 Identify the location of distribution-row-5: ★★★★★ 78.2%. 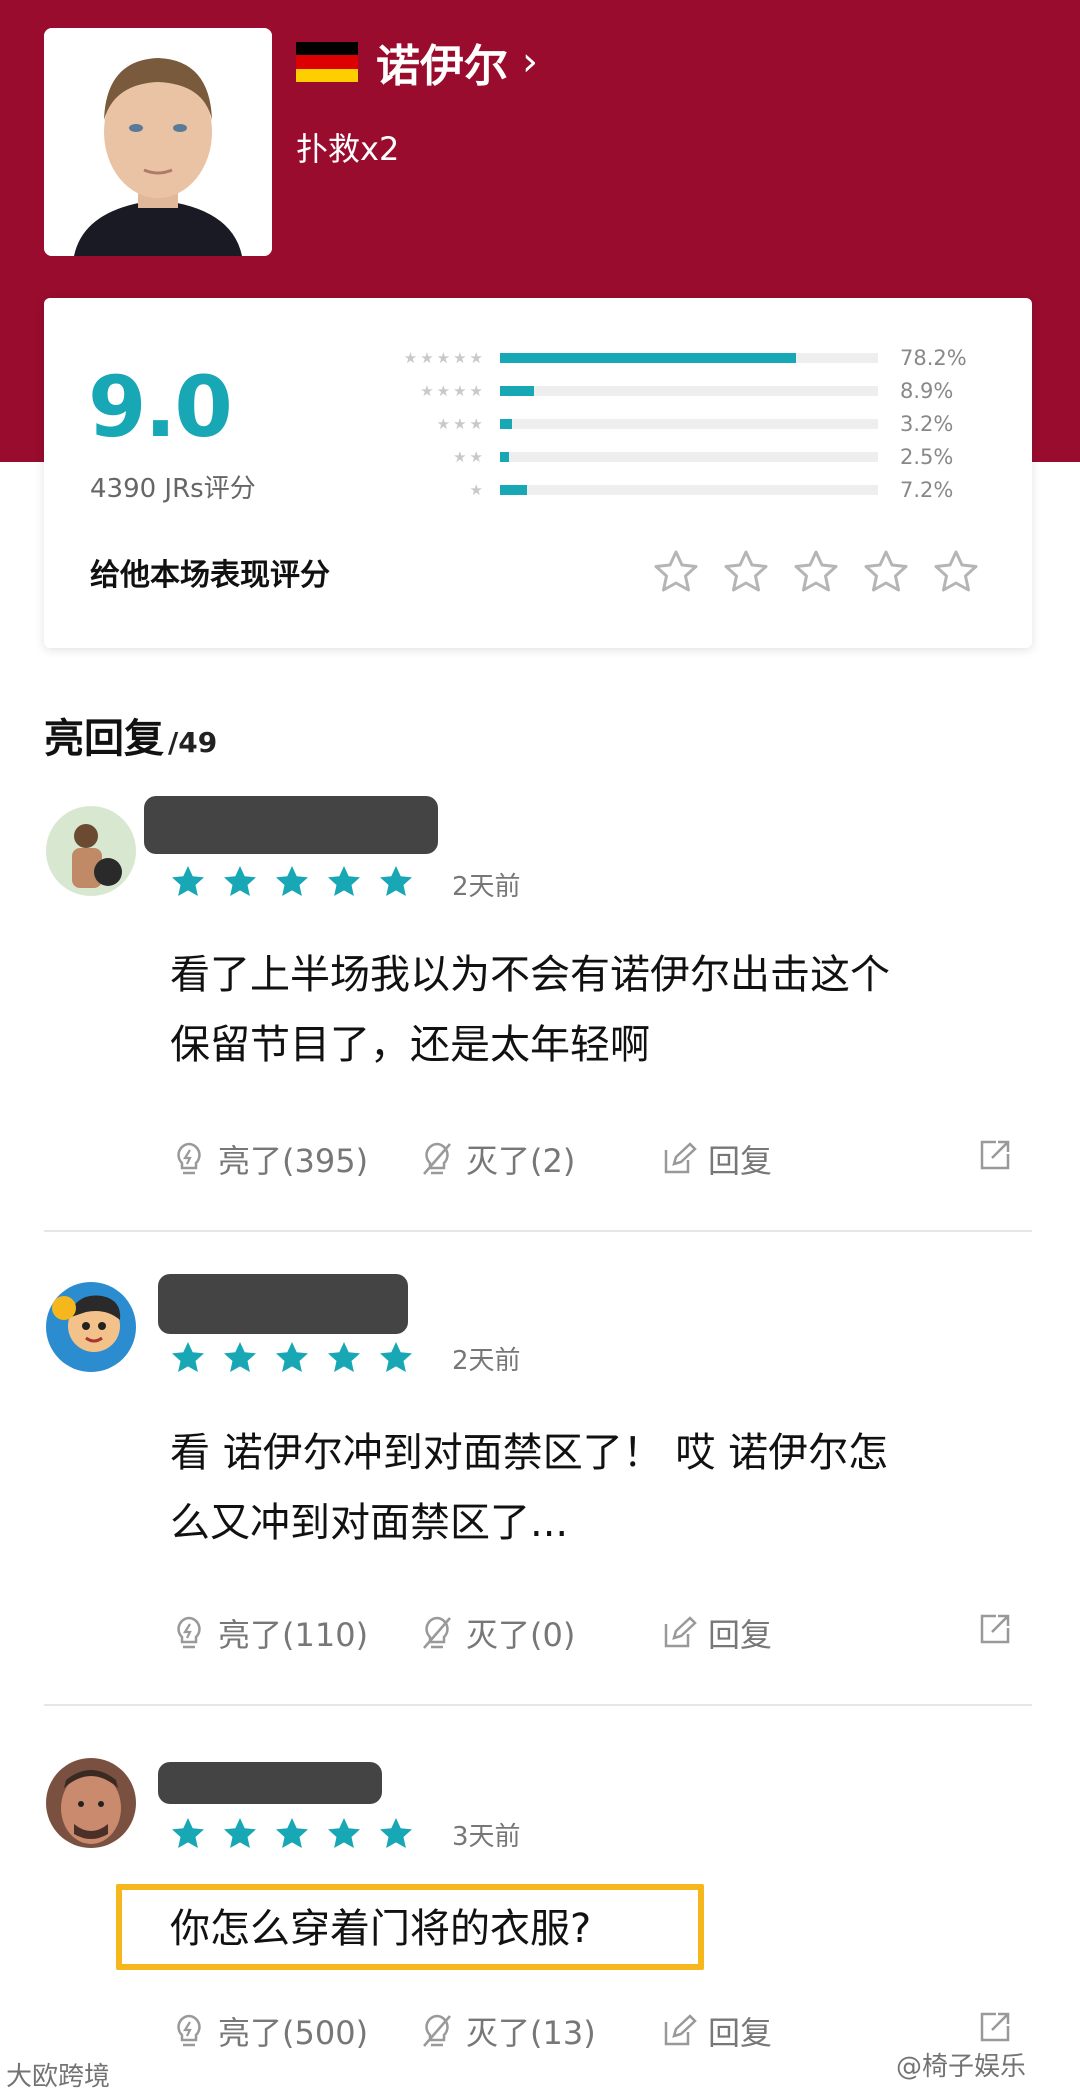
(672, 358).